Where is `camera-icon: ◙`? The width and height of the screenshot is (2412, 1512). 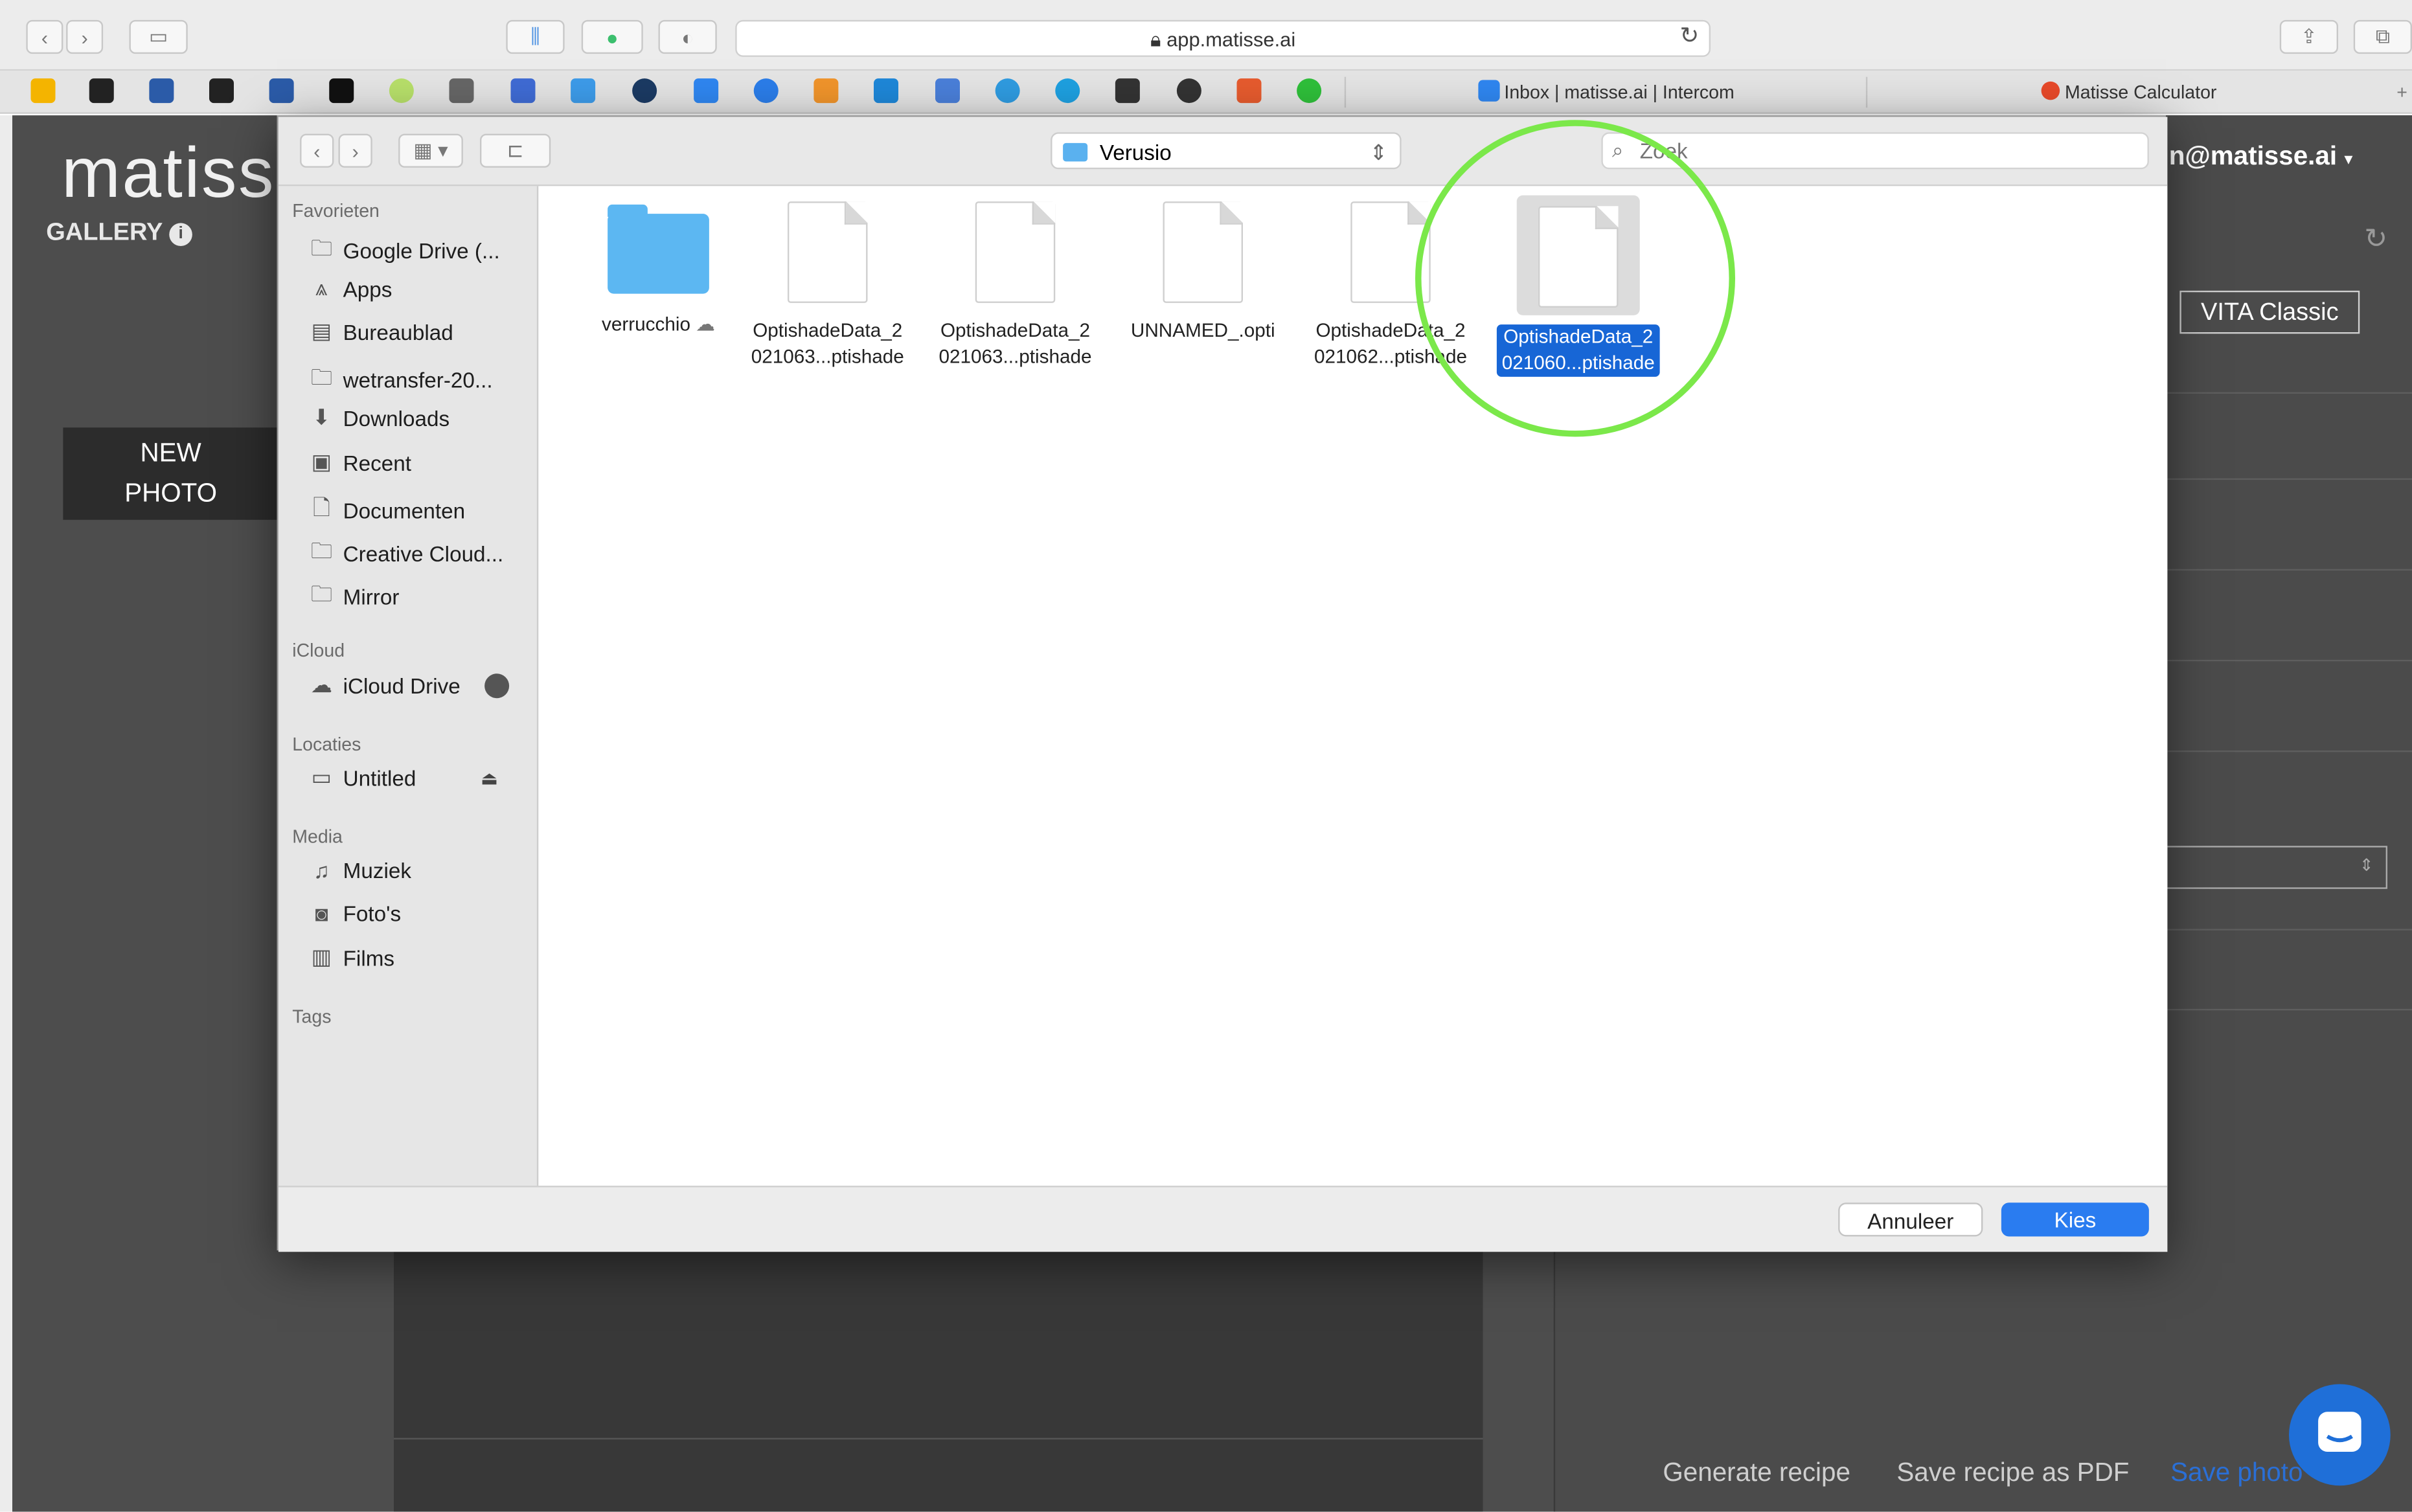
camera-icon: ◙ is located at coordinates (321, 913).